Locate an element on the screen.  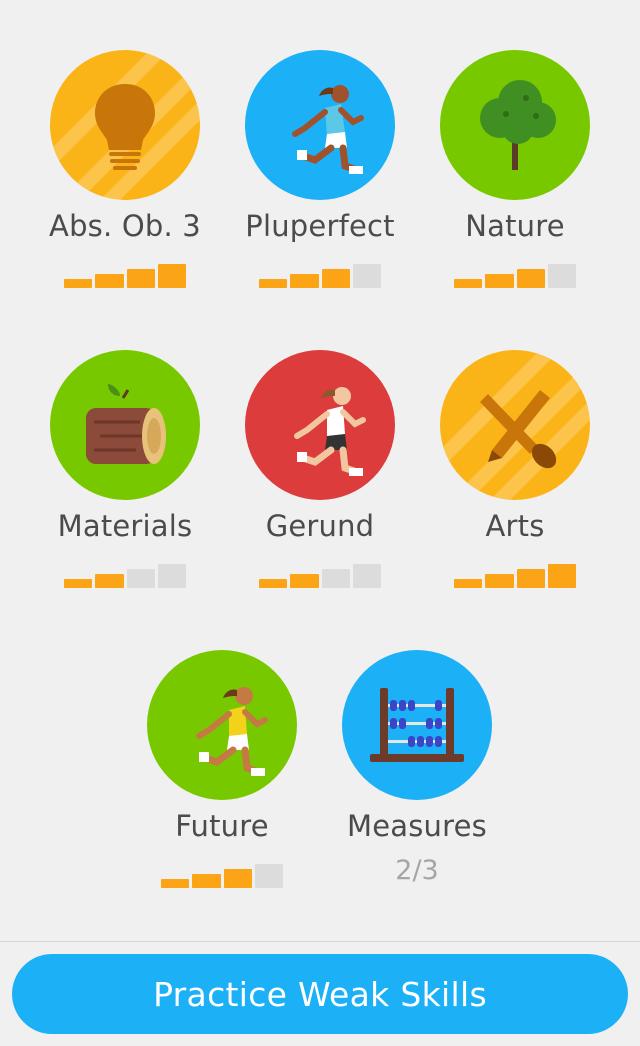
skill-name: Nature is located at coordinates (515, 226).